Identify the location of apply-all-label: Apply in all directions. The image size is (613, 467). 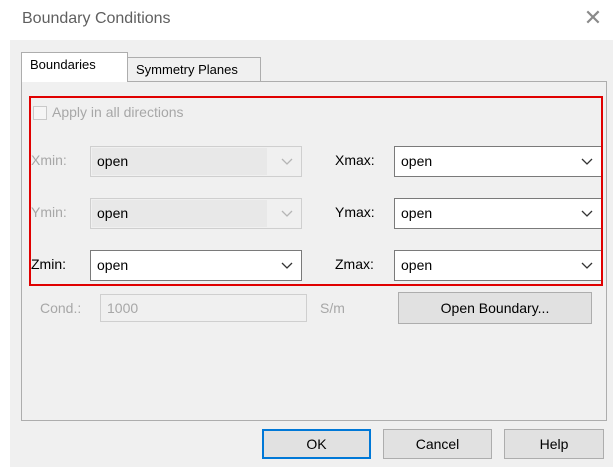
(118, 112).